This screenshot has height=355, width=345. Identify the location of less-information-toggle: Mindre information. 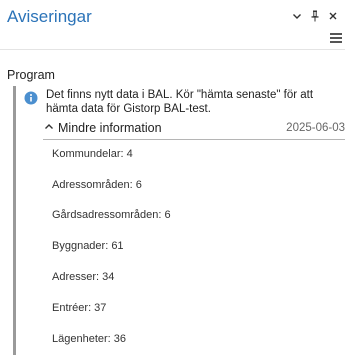
(103, 128).